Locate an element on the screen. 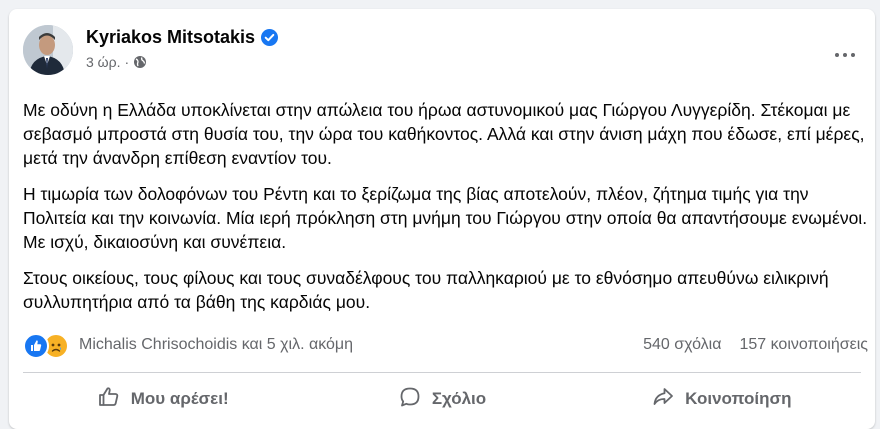 This screenshot has height=429, width=880. verified-badge-icon is located at coordinates (270, 37).